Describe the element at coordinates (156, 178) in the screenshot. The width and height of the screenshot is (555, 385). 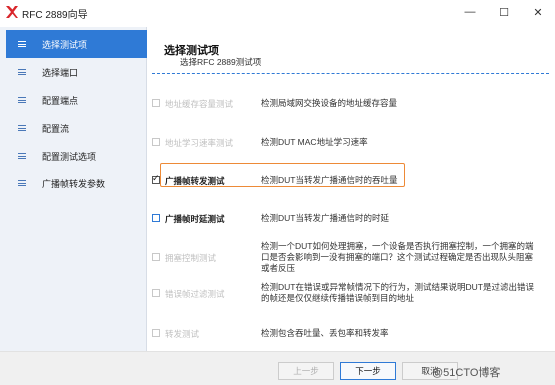
I see `test-checkbox-checked` at that location.